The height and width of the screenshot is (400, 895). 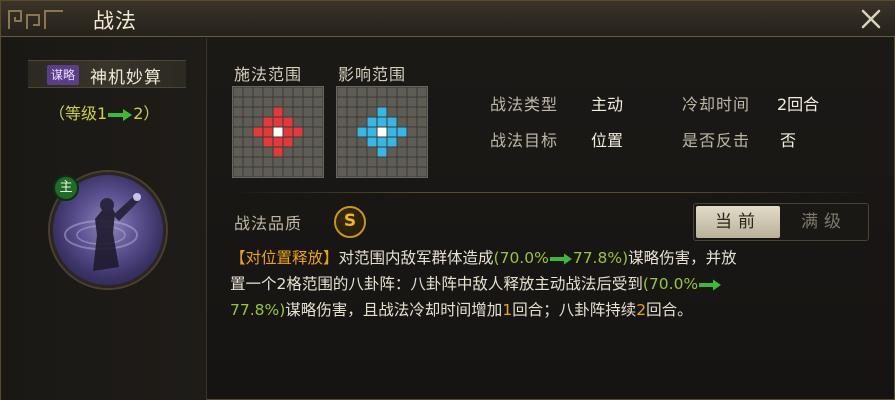 I want to click on trap-duration: 2, so click(x=641, y=310).